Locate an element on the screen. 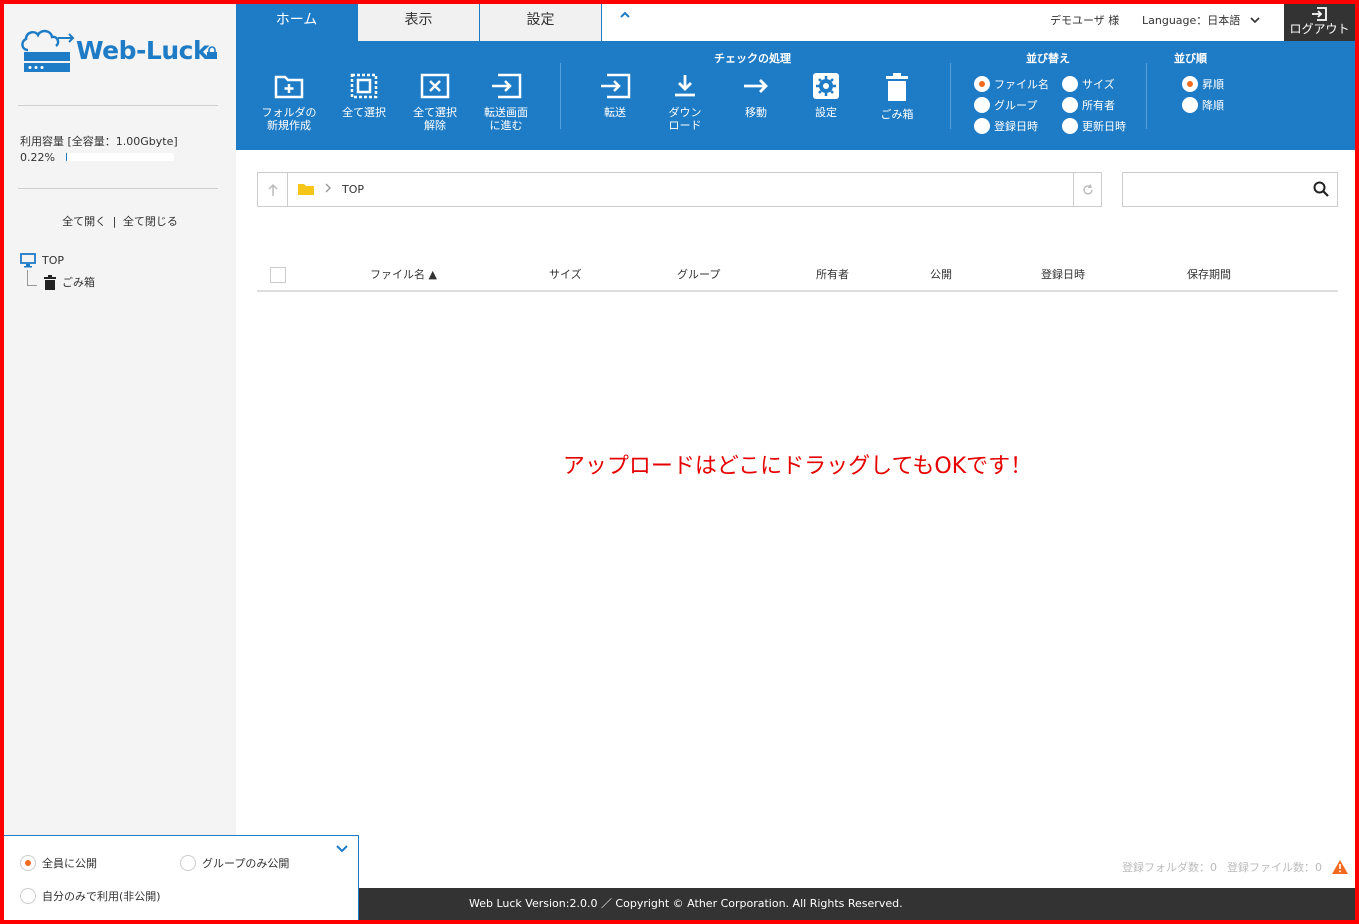 The width and height of the screenshot is (1359, 924). drop-zone-message: アップロードはどこにドラッグしてもOKです！ is located at coordinates (797, 466).